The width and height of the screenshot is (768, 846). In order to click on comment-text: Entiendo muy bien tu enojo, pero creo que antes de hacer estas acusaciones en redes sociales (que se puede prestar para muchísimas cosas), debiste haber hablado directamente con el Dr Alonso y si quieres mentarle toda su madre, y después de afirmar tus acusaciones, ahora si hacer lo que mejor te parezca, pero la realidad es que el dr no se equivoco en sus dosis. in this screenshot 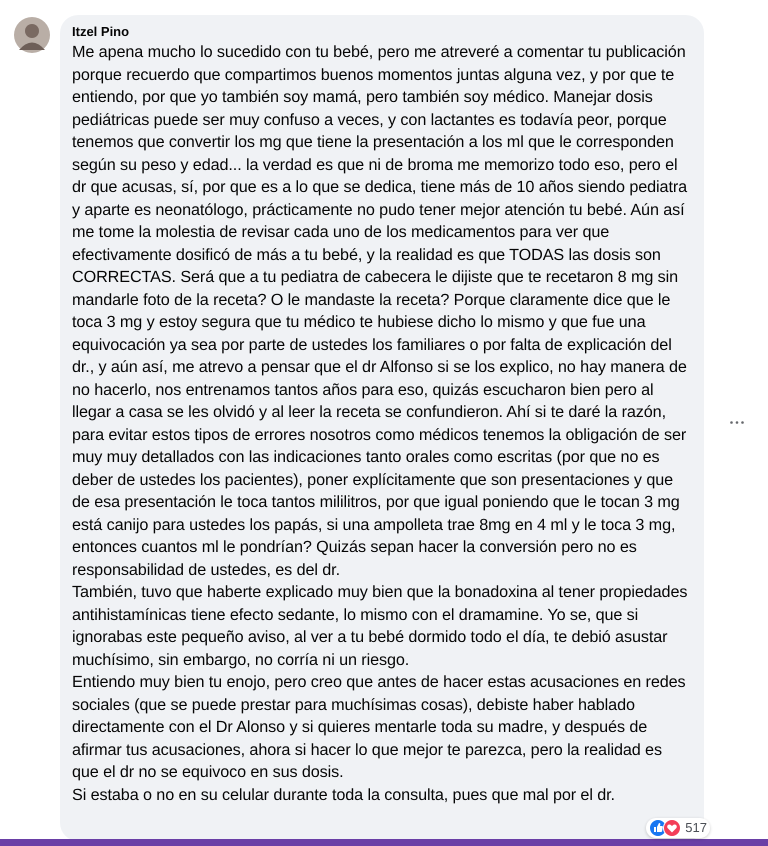, I will do `click(379, 727)`.